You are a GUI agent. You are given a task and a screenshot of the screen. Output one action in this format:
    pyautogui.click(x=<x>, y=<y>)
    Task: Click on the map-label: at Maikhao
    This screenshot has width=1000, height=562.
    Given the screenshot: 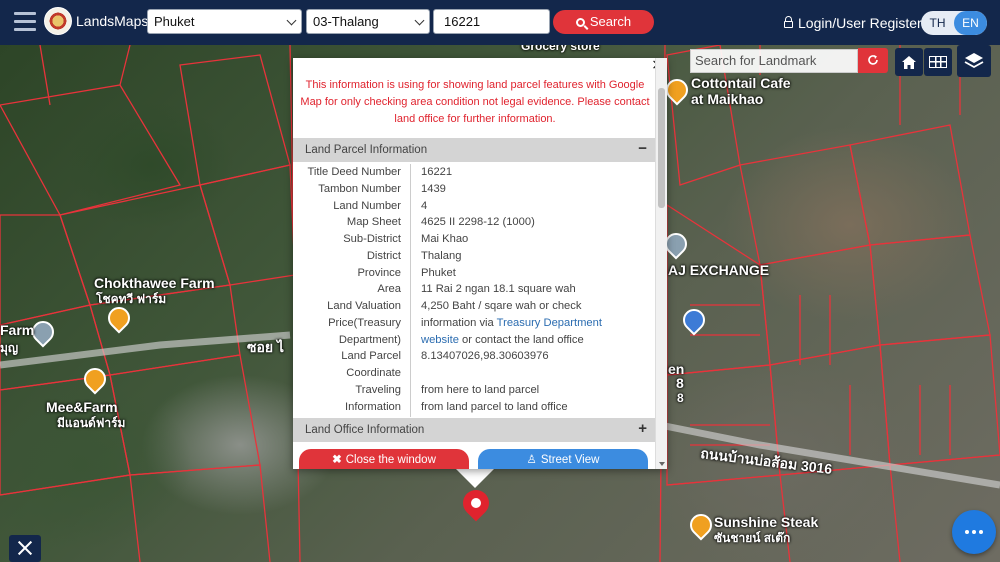 What is the action you would take?
    pyautogui.click(x=727, y=99)
    